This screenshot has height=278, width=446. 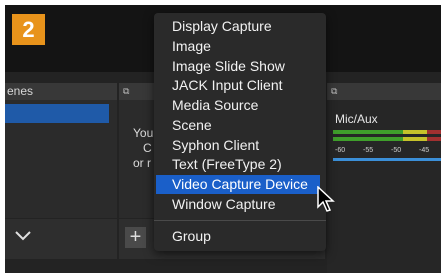 I want to click on scale-label: -45, so click(x=424, y=150).